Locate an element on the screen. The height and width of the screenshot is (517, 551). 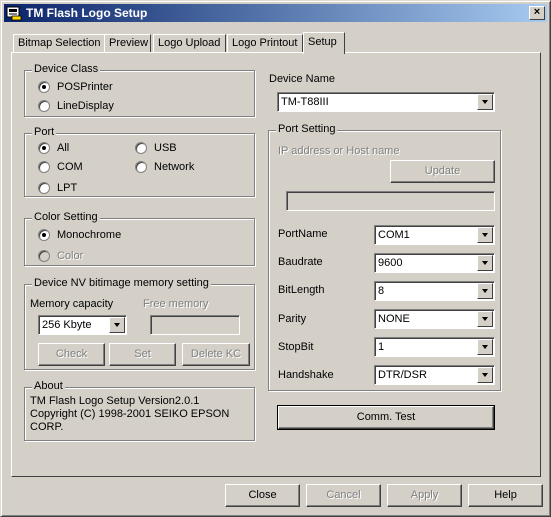
radio-port-lpt-label: LPT is located at coordinates (67, 188).